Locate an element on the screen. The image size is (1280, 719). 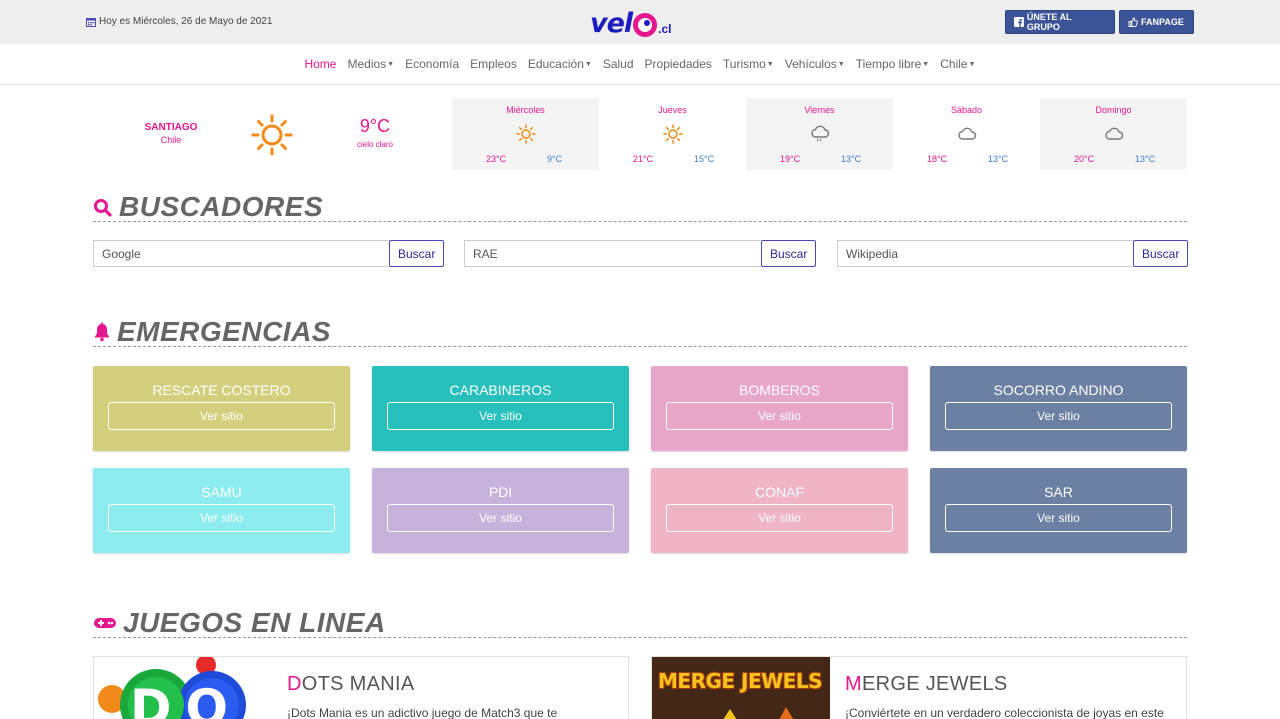
current-temp: 9°C is located at coordinates (375, 126).